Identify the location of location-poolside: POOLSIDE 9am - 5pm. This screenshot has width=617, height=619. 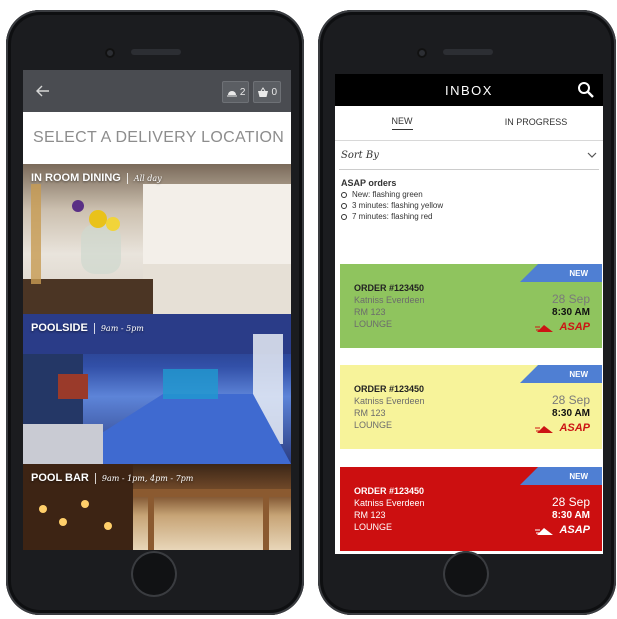
(157, 389).